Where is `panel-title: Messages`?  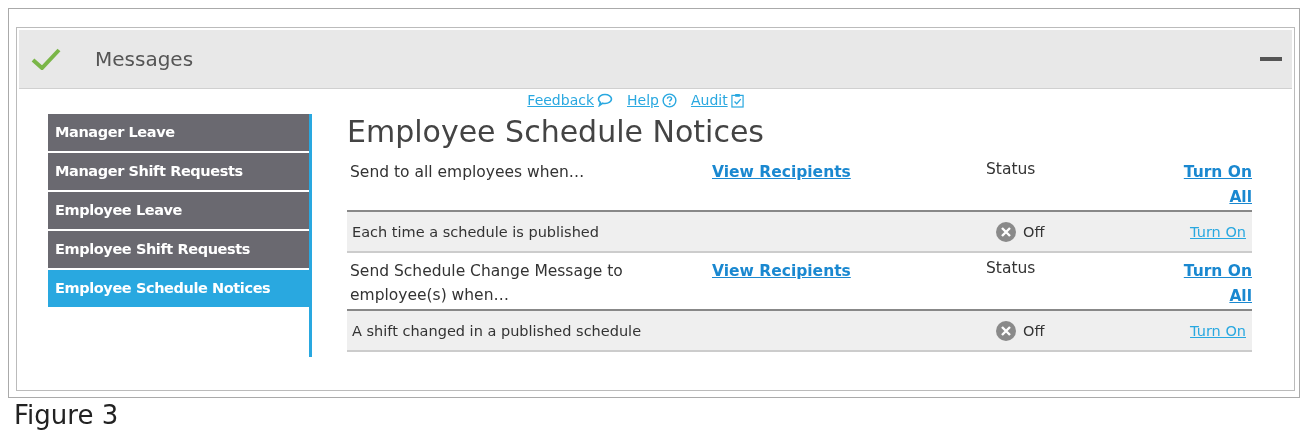
panel-title: Messages is located at coordinates (144, 59).